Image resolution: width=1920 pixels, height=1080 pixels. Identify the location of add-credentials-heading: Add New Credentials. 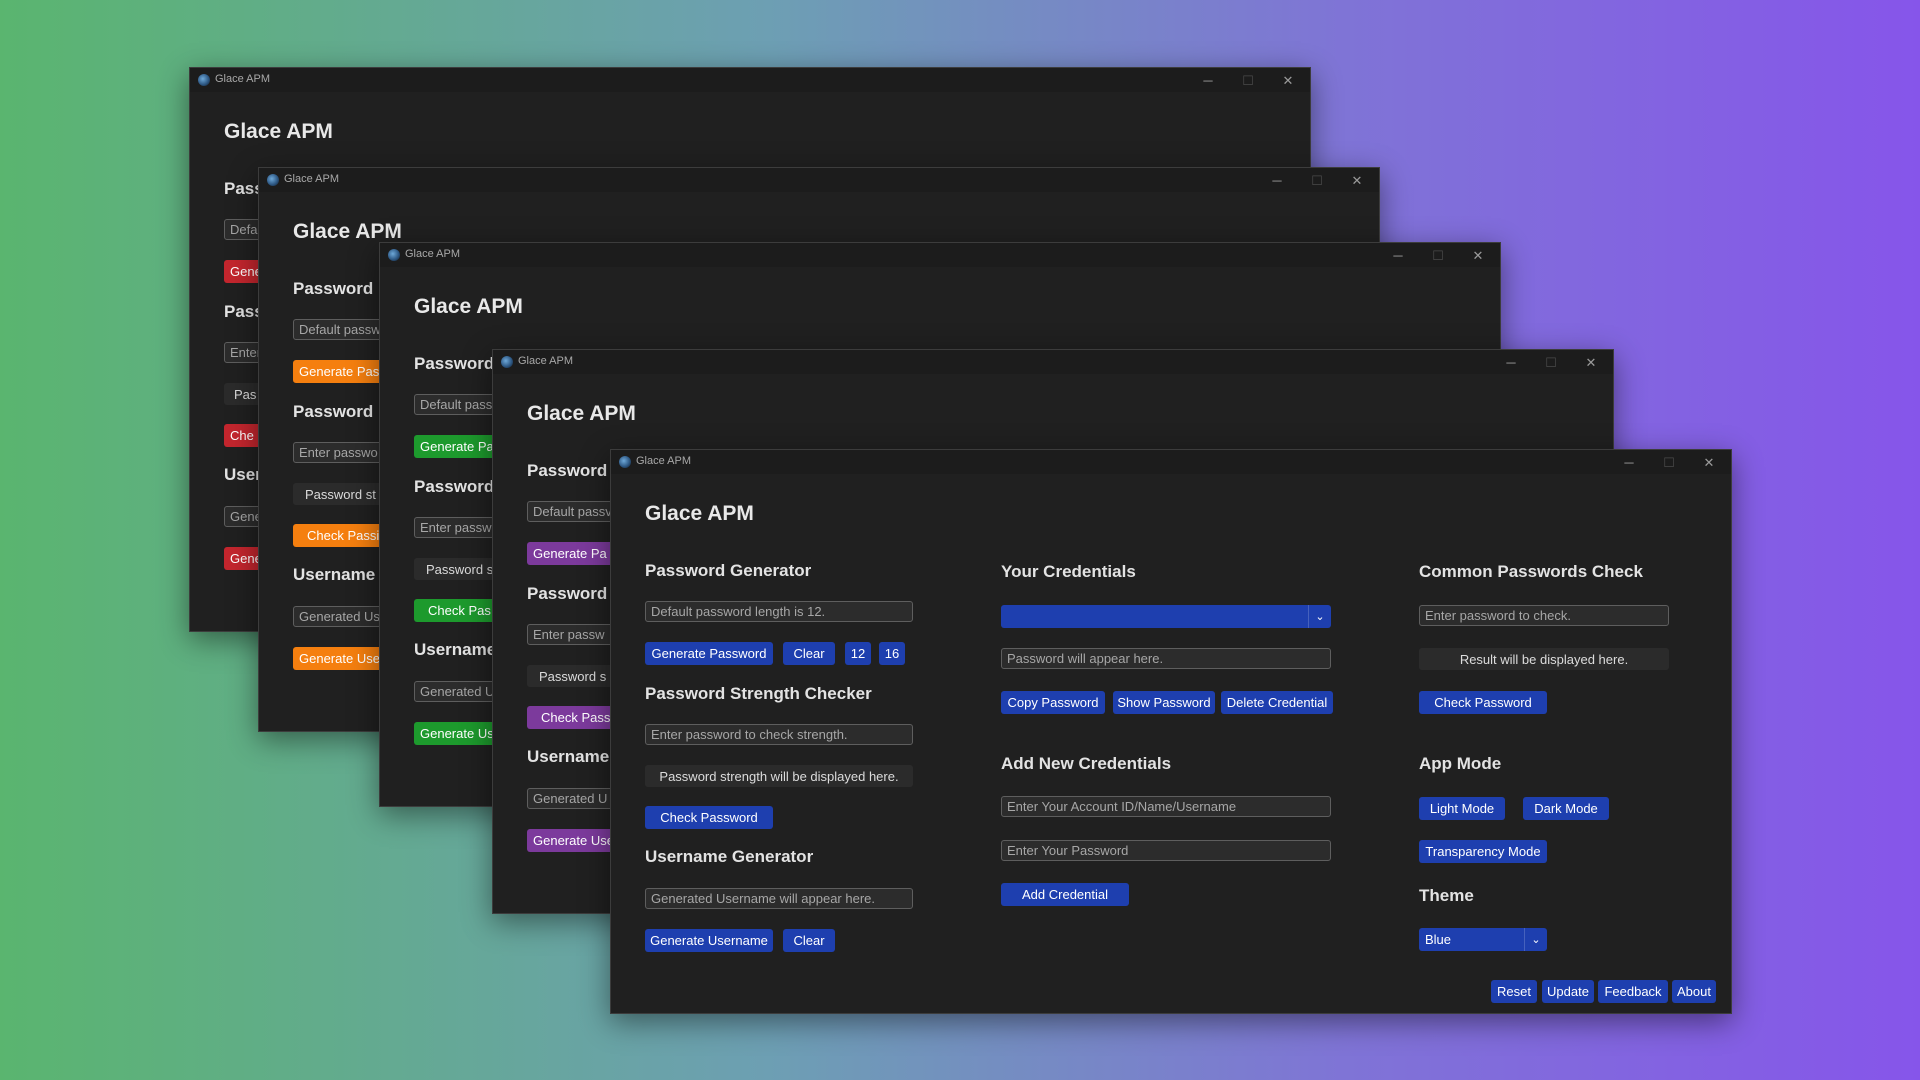
(1086, 763).